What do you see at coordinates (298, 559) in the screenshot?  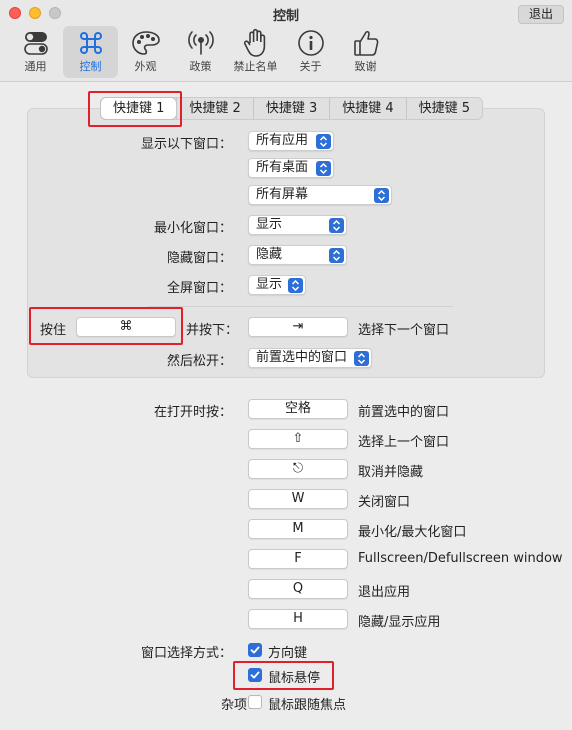 I see `key-recorder-f: F` at bounding box center [298, 559].